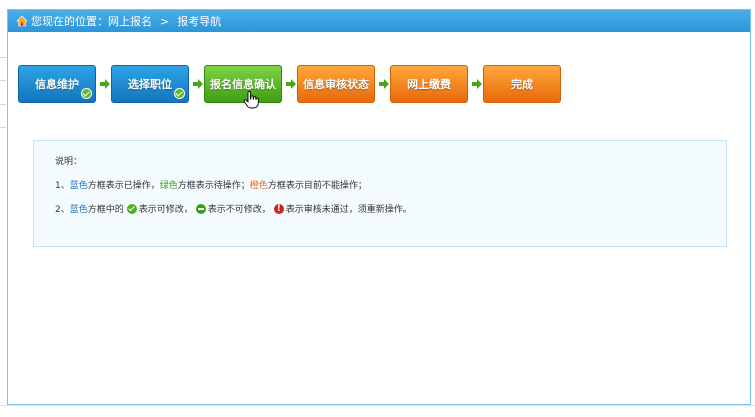 The image size is (755, 417). I want to click on breadcrumb-level1: 网上报名, so click(130, 21).